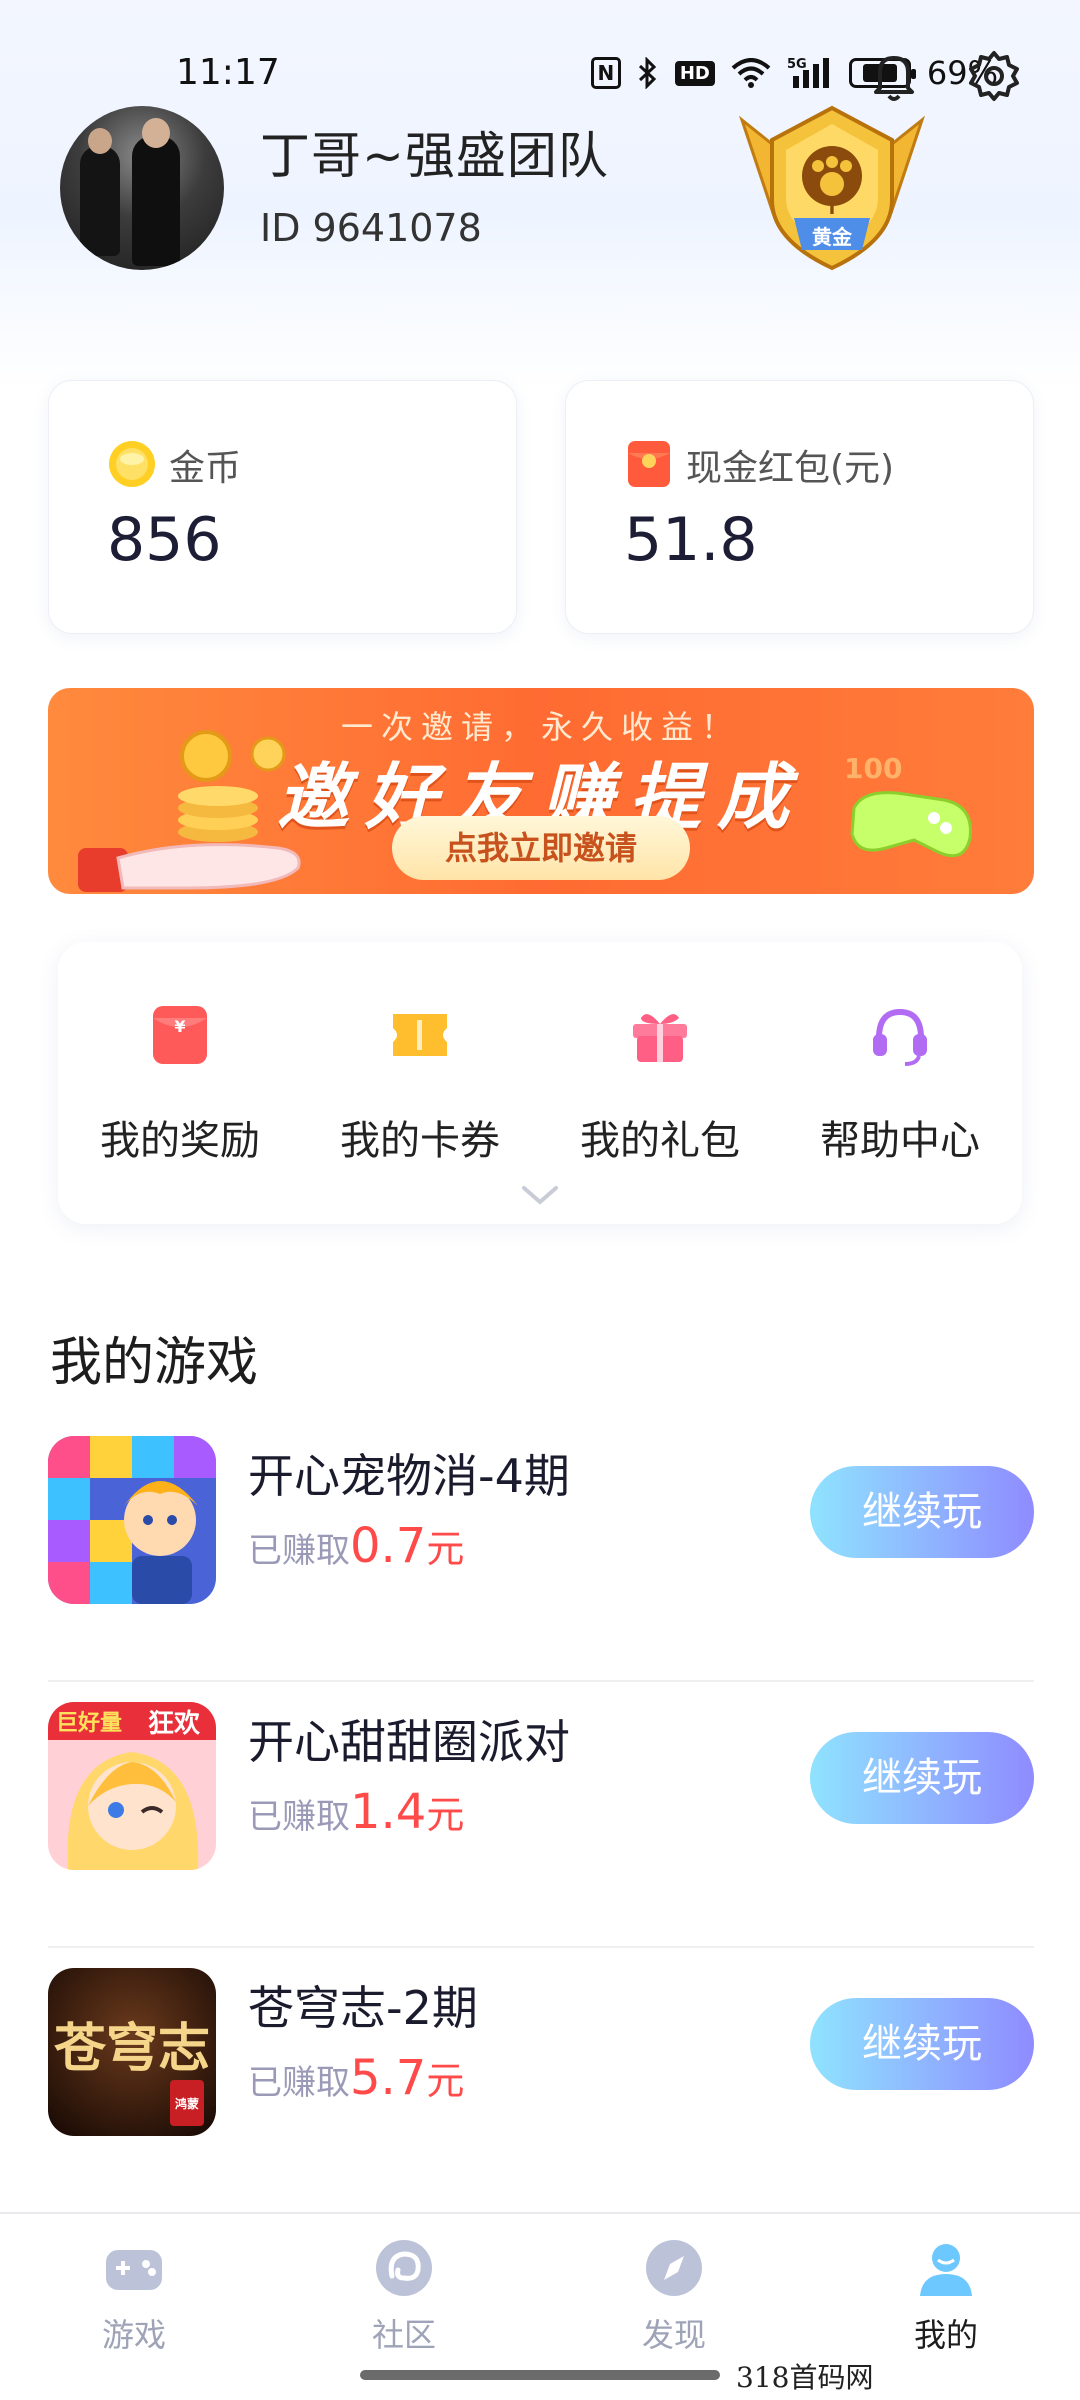 This screenshot has width=1080, height=2400. I want to click on invite-button: 点我立即邀请, so click(541, 848).